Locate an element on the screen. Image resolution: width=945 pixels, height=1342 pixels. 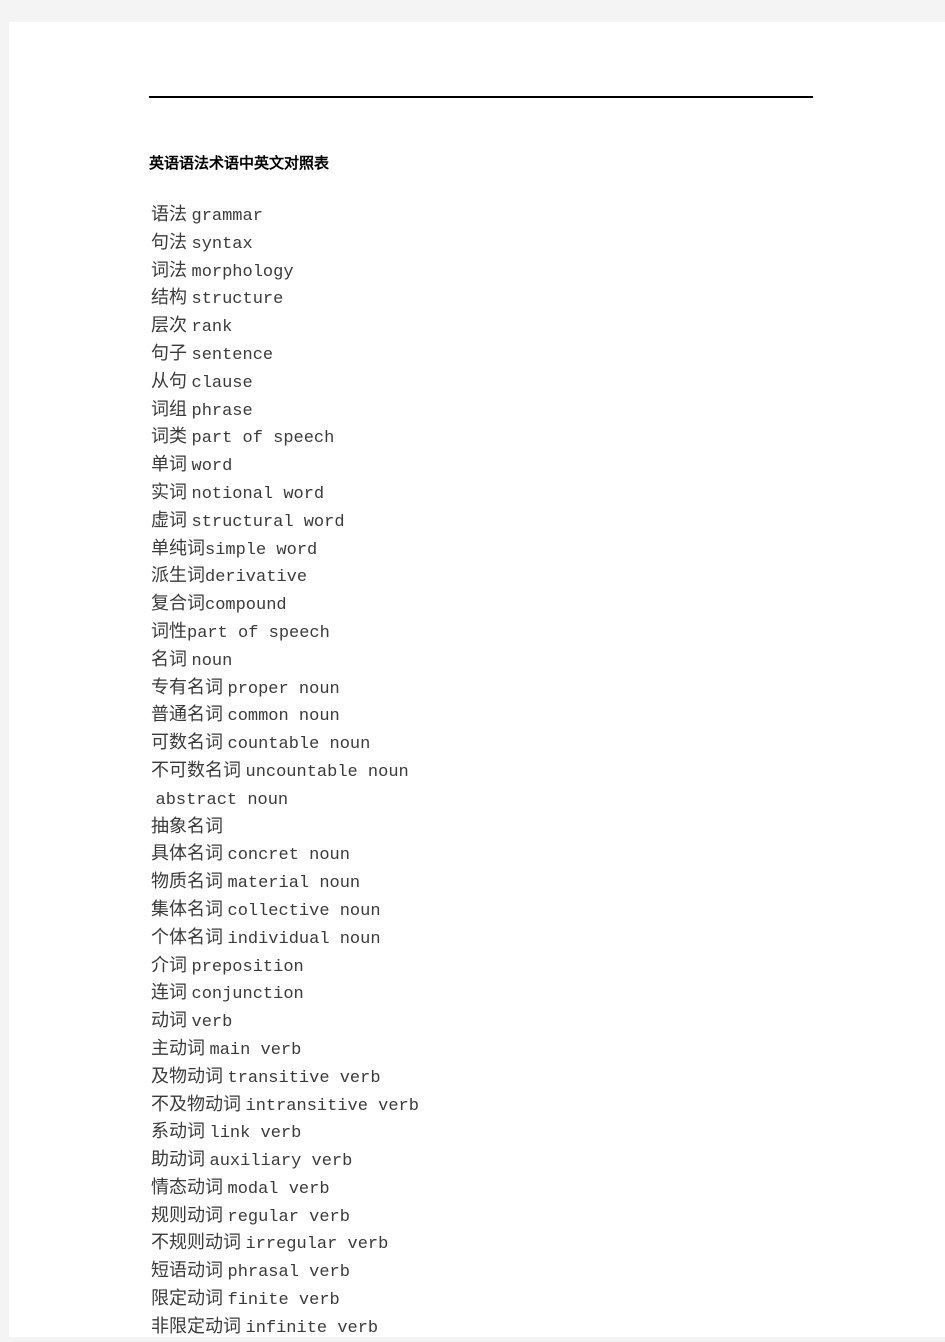
term-entry: 集体名词 collective noun is located at coordinates (285, 911).